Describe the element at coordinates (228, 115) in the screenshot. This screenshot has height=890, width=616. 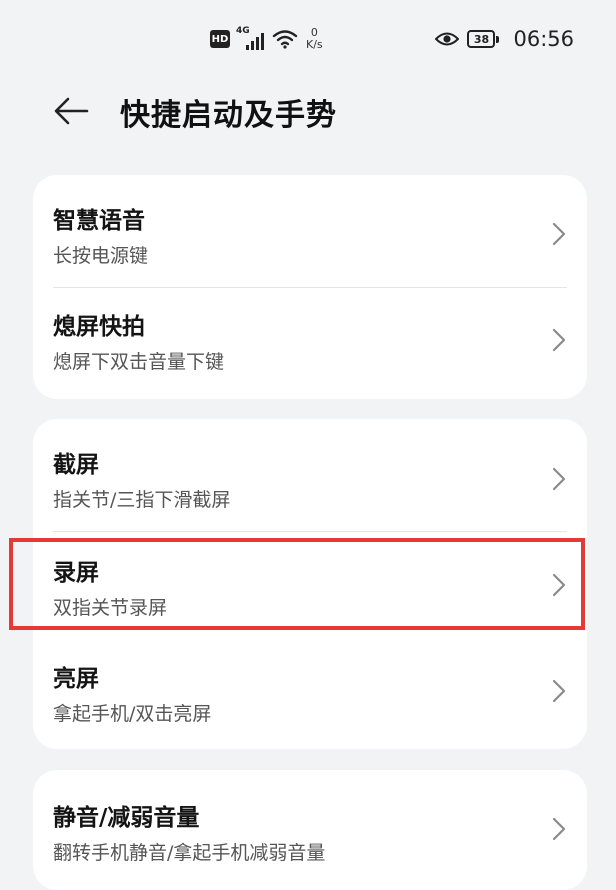
I see `page-title: 快捷启动及手势` at that location.